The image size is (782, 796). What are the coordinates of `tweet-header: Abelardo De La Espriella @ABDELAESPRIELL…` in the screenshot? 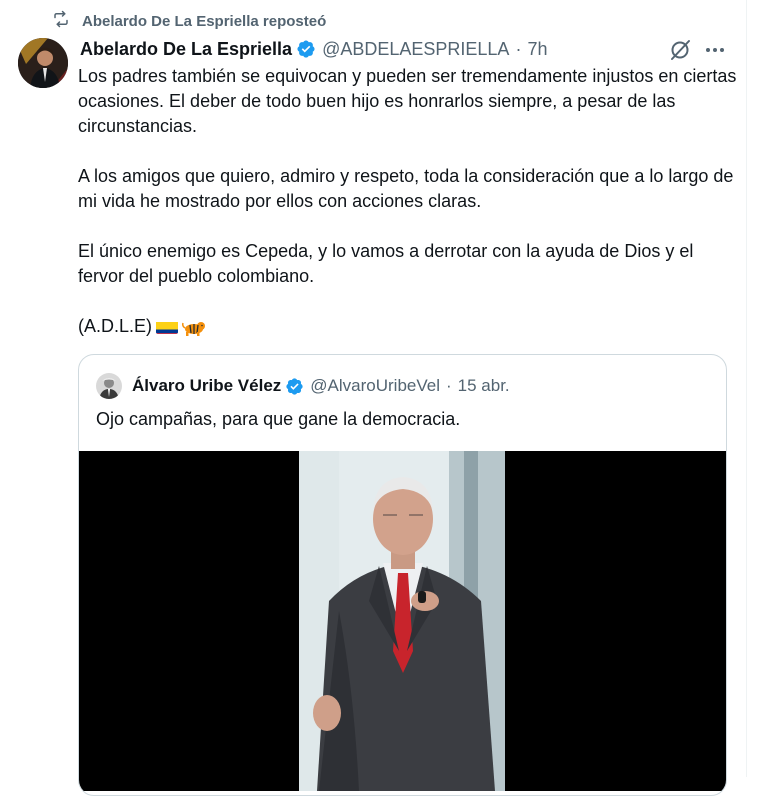 It's located at (313, 49).